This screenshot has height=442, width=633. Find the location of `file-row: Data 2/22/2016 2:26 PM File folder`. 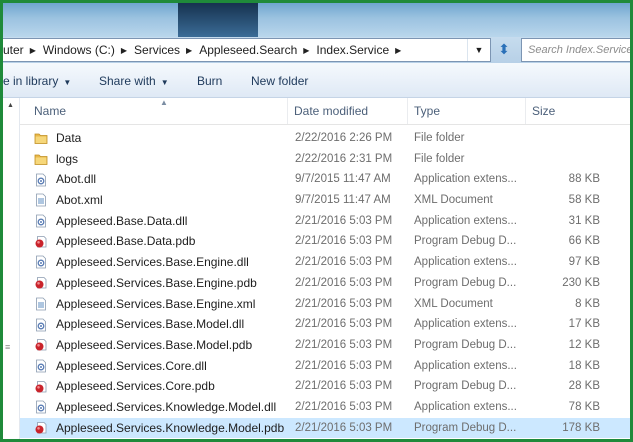

file-row: Data 2/22/2016 2:26 PM File folder is located at coordinates (325, 138).